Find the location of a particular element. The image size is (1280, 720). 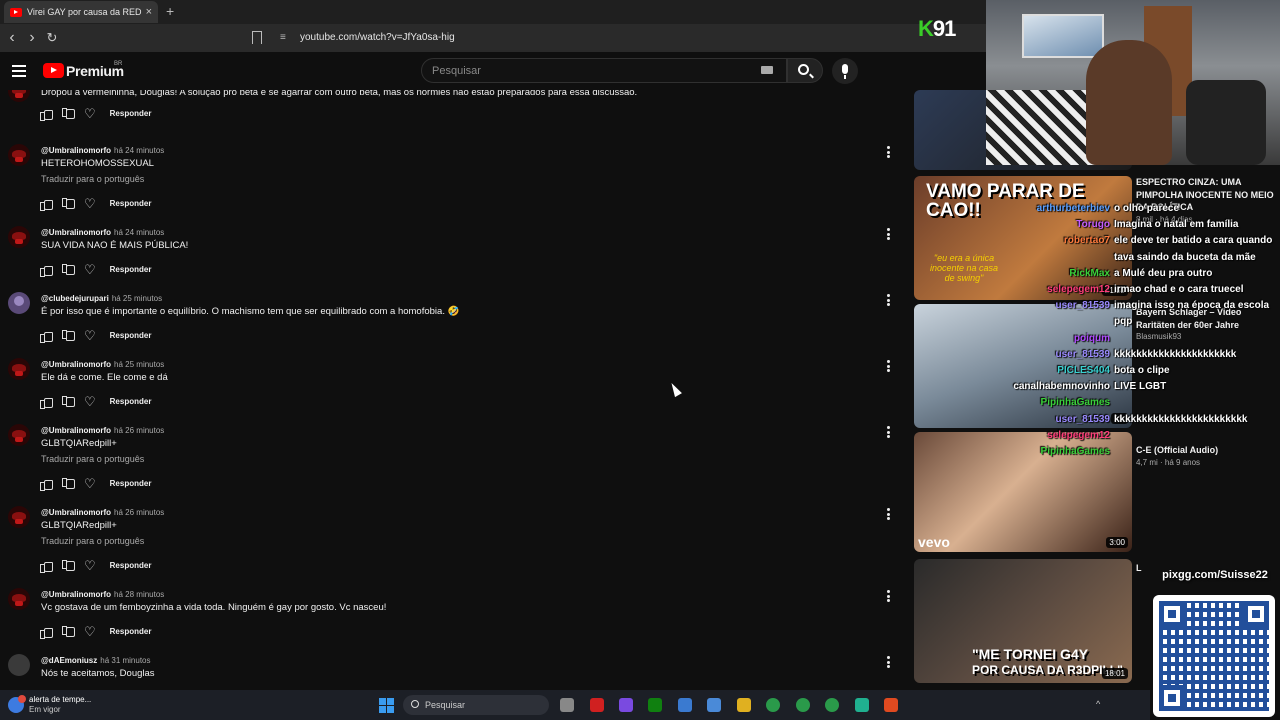

comment-time: há 26 minutos is located at coordinates (139, 512).